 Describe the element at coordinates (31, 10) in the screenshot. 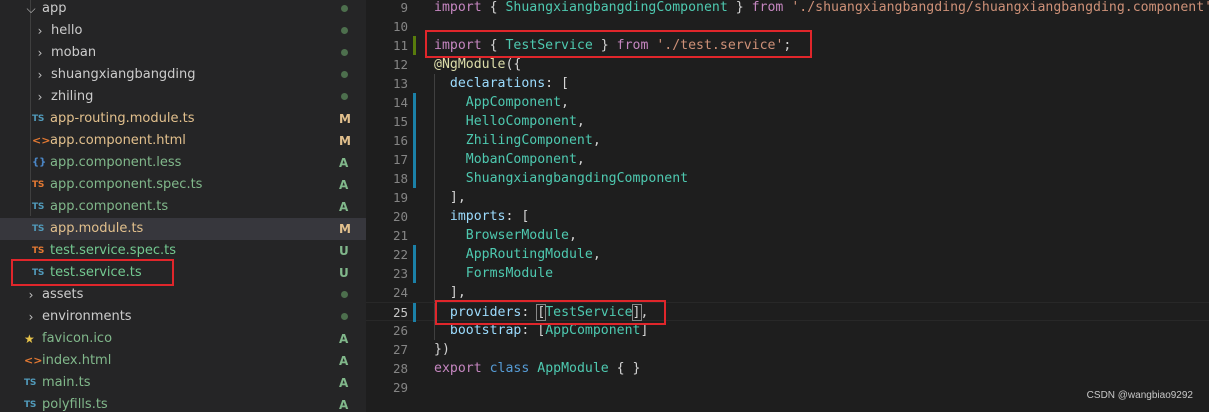

I see `chevron-down-icon: ⌵` at that location.